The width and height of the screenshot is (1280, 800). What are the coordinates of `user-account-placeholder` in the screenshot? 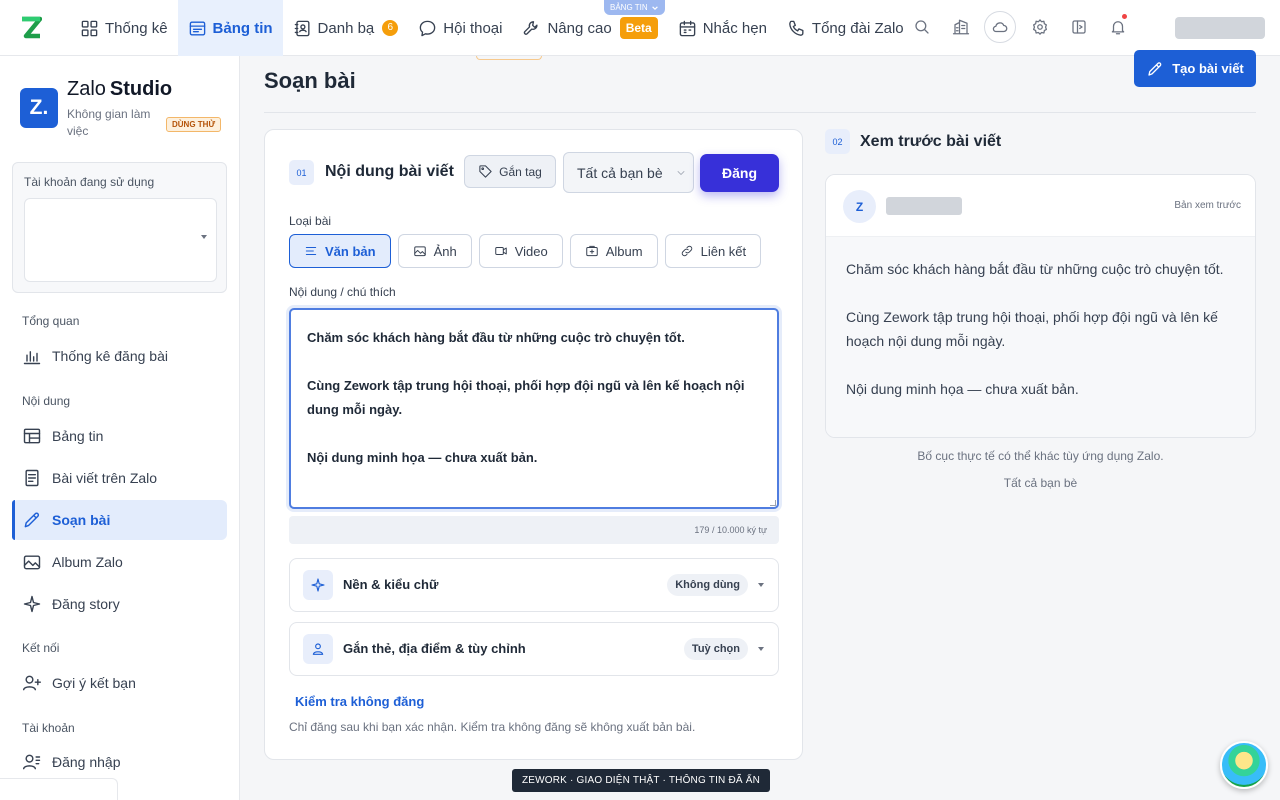 It's located at (1220, 28).